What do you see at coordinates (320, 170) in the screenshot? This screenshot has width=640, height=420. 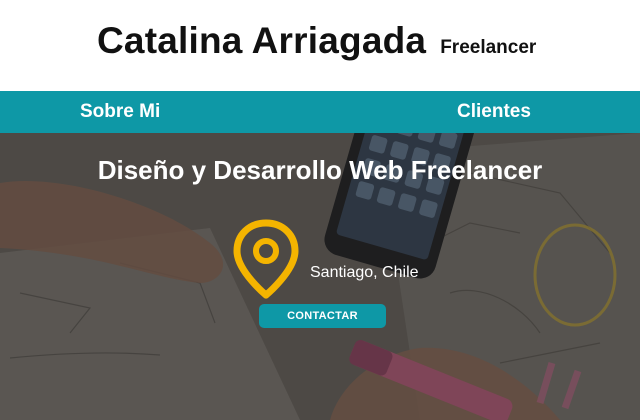 I see `hero-title: Diseño y Desarrollo Web Freelancer` at bounding box center [320, 170].